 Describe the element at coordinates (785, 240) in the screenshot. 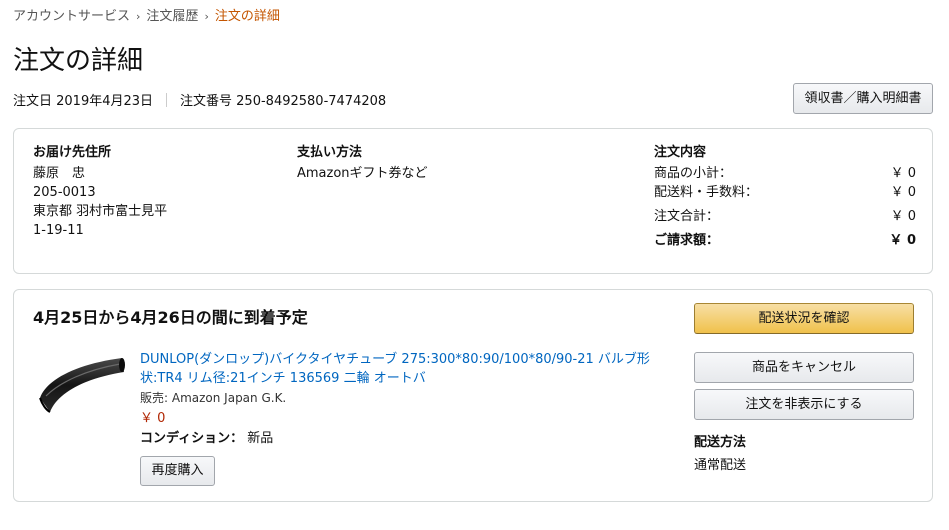

I see `billed-amount-row: ご請求額： ￥ 0` at that location.